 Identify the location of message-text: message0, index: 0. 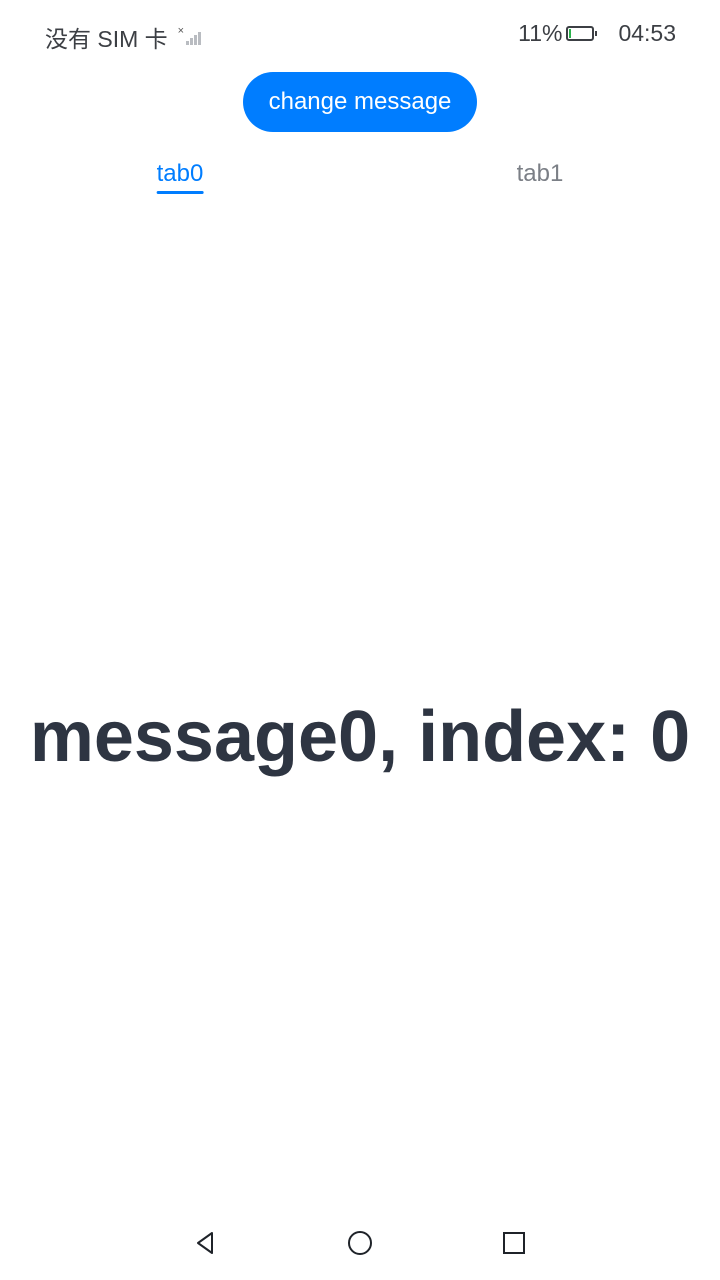
(360, 737).